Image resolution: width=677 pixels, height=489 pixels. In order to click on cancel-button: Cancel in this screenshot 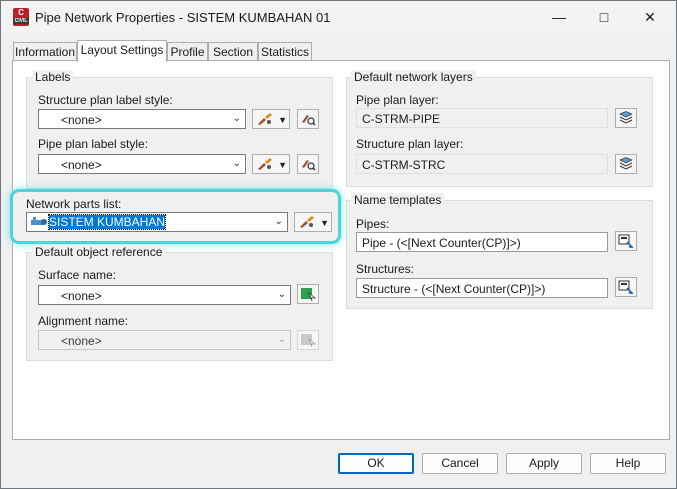, I will do `click(460, 463)`.